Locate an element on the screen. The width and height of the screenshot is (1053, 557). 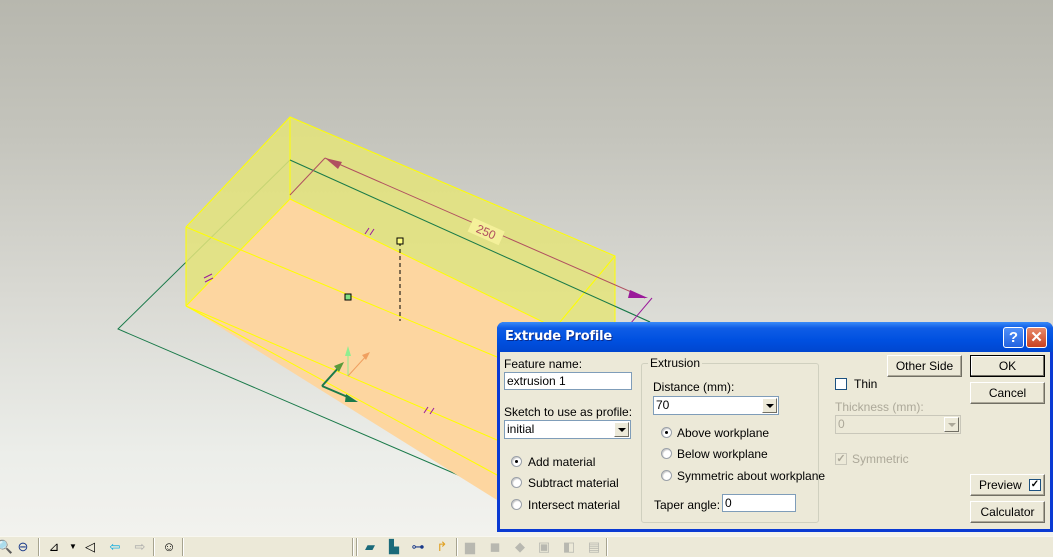
back-arrow-icon: ⇦ is located at coordinates (115, 547).